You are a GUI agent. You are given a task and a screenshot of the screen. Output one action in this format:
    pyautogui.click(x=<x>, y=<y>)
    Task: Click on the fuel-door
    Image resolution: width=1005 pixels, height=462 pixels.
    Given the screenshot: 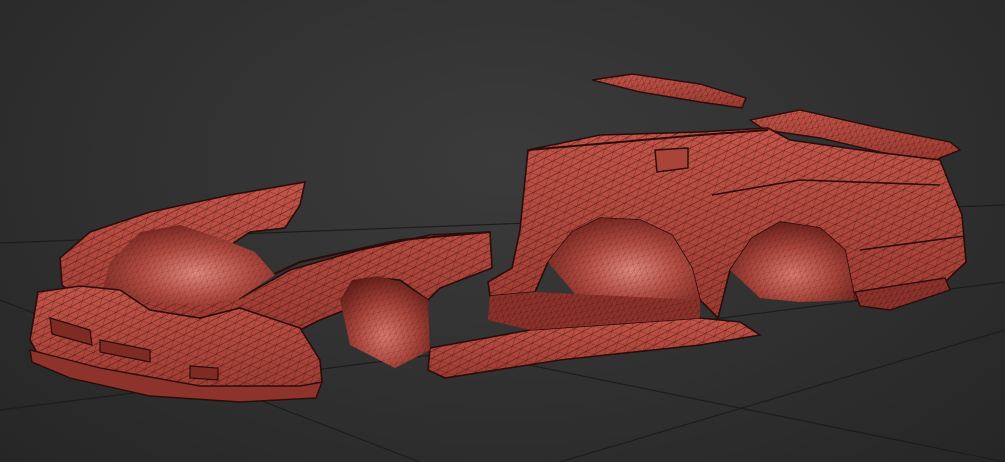 What is the action you would take?
    pyautogui.click(x=671, y=160)
    